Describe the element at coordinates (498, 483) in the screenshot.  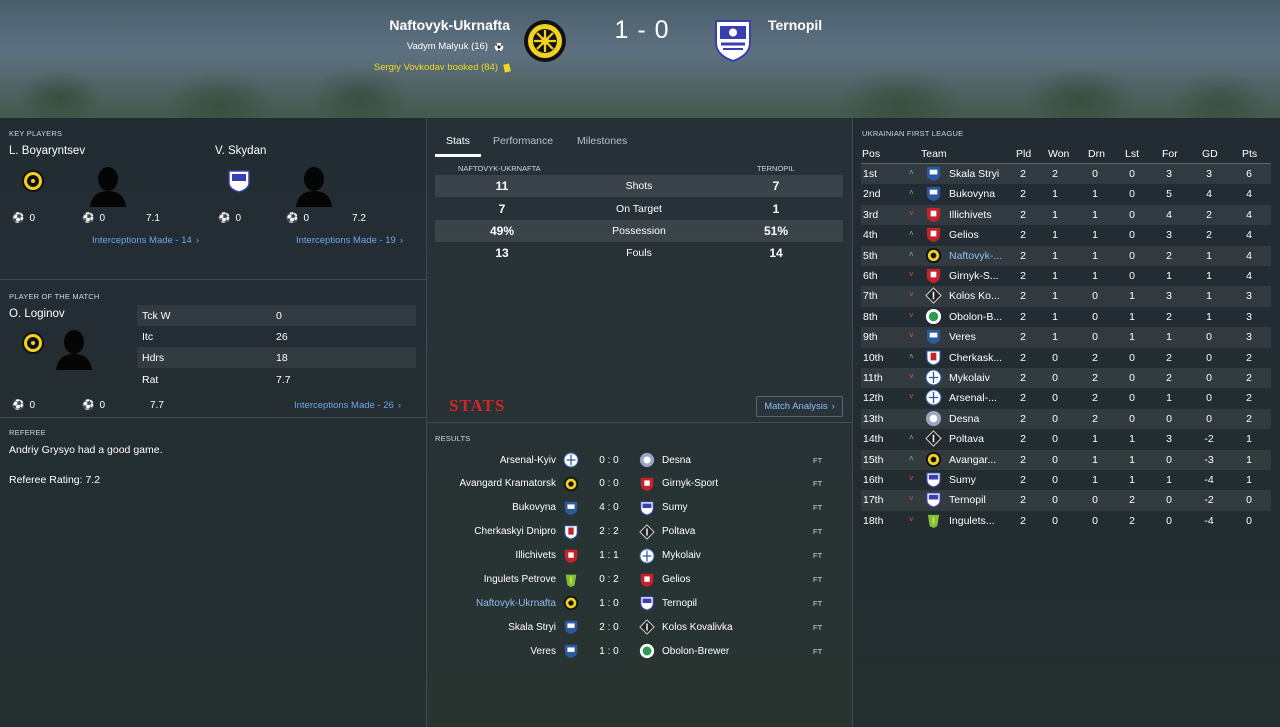
I see `result-home-team: Avangard Kramatorsk` at that location.